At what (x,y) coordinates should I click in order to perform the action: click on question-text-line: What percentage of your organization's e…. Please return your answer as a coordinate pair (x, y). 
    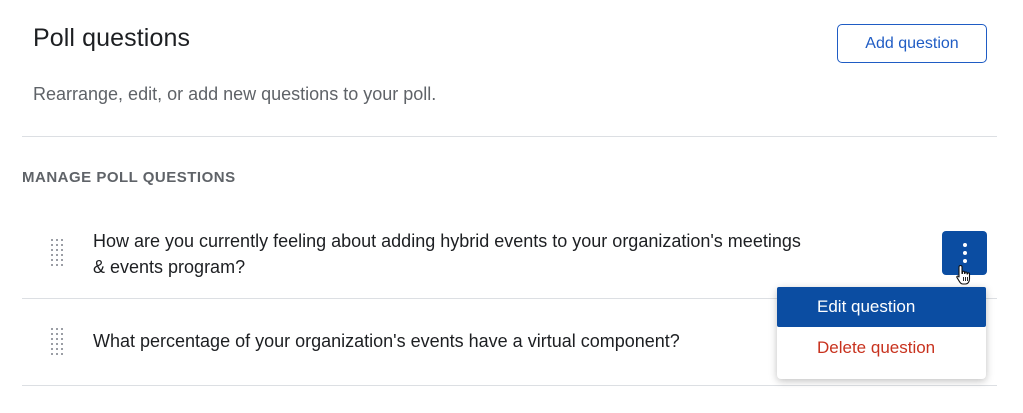
    Looking at the image, I should click on (386, 341).